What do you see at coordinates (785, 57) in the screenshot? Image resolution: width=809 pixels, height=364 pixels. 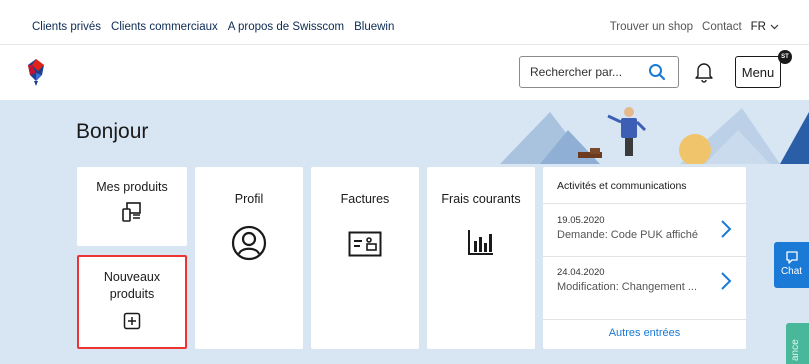 I see `avatar: ST` at bounding box center [785, 57].